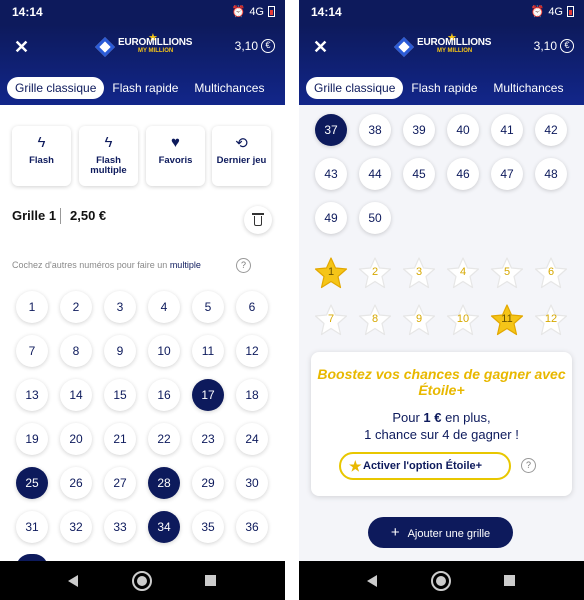  I want to click on number-ball-28: 28, so click(164, 483).